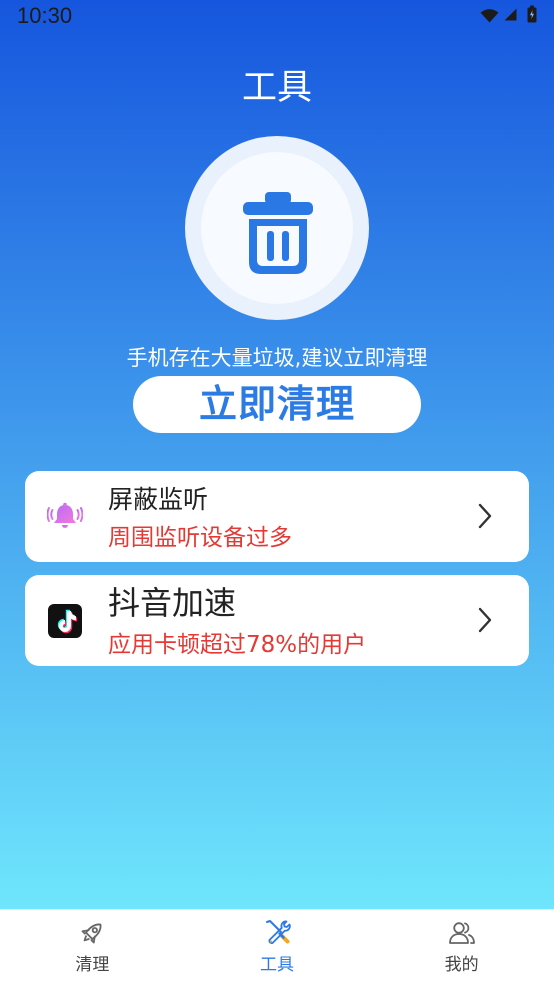 This screenshot has width=554, height=984. I want to click on trash-icon, so click(278, 233).